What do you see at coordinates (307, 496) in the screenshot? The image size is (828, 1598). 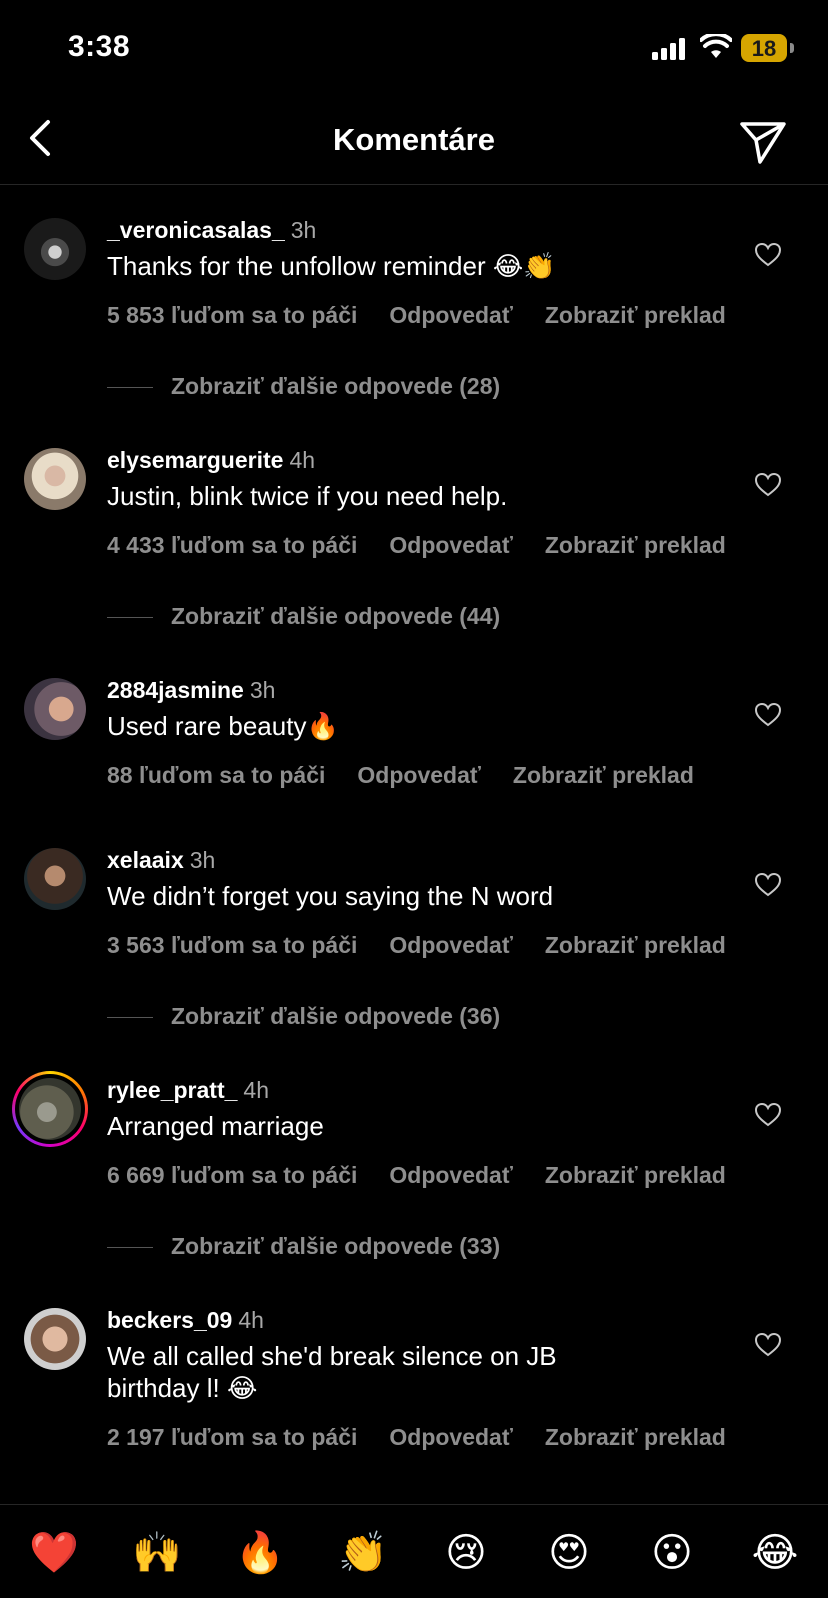 I see `comment-text: Justin, blink twice if you need help.` at bounding box center [307, 496].